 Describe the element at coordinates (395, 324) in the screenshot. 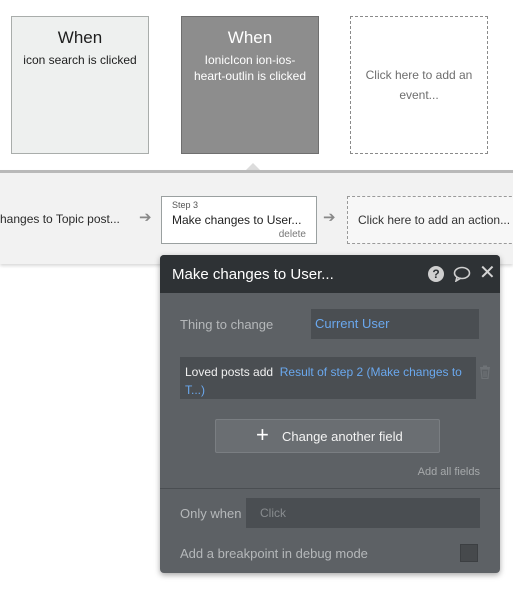

I see `thing-to-change-field: Current User` at that location.